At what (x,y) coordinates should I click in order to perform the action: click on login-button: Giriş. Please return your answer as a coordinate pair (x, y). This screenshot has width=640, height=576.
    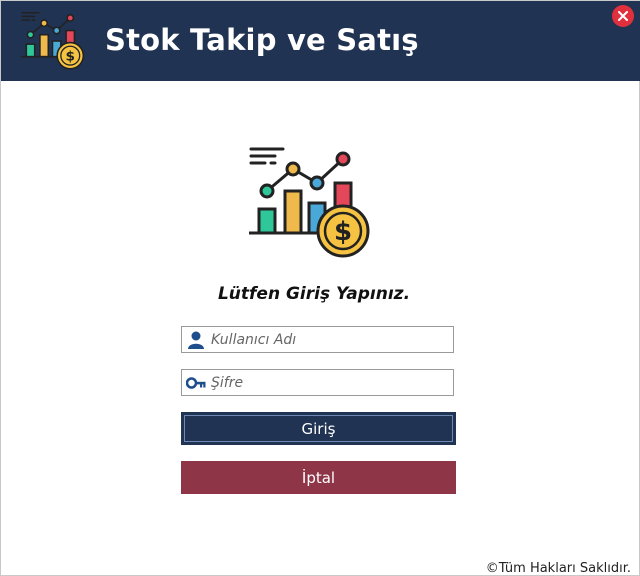
    Looking at the image, I should click on (318, 428).